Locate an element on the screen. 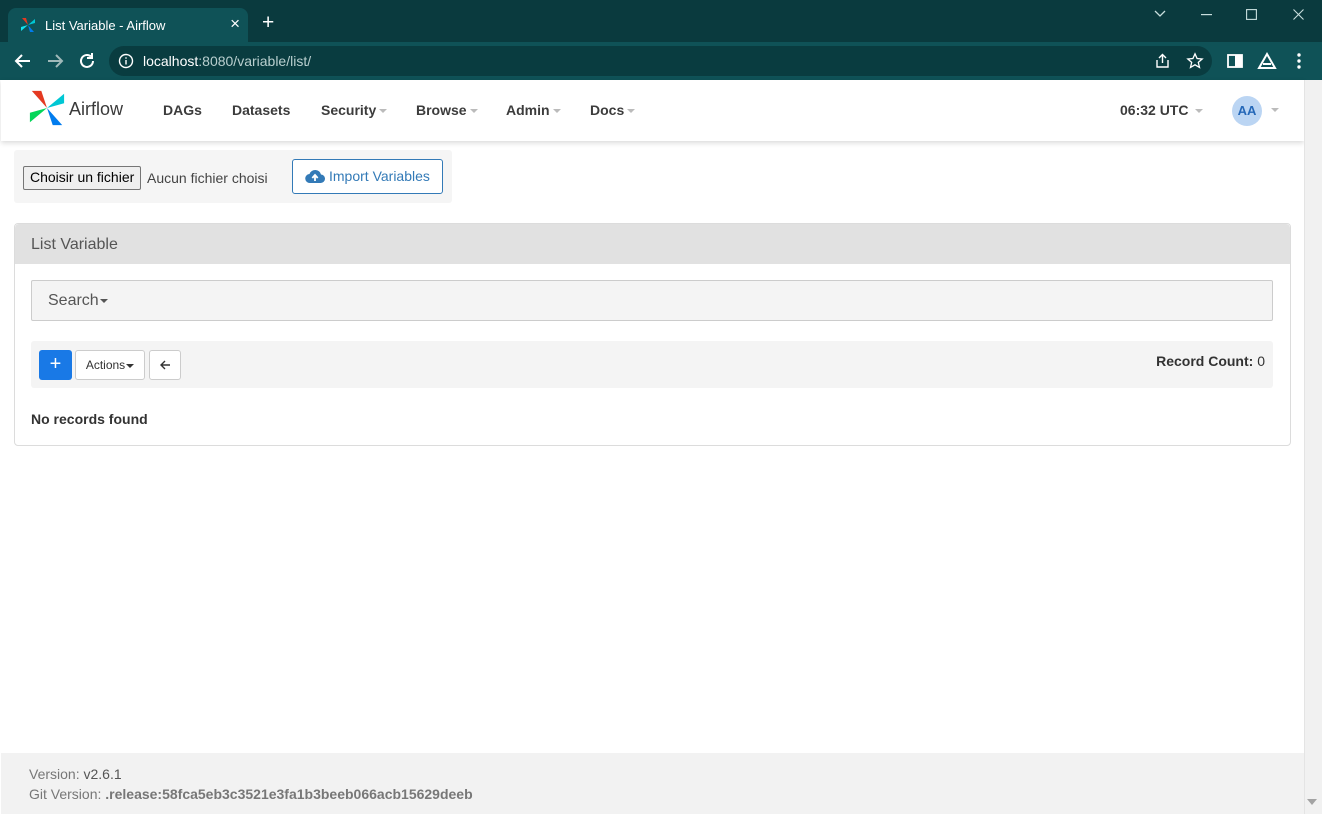 This screenshot has width=1322, height=814. chevron-down-icon is located at coordinates (1160, 14).